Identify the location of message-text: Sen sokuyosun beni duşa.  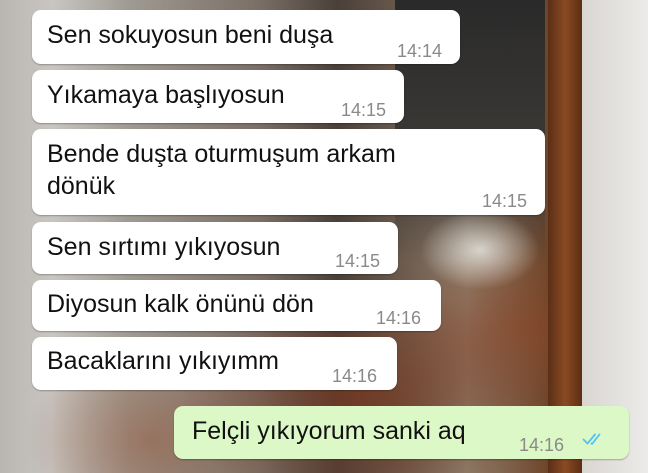
(190, 35).